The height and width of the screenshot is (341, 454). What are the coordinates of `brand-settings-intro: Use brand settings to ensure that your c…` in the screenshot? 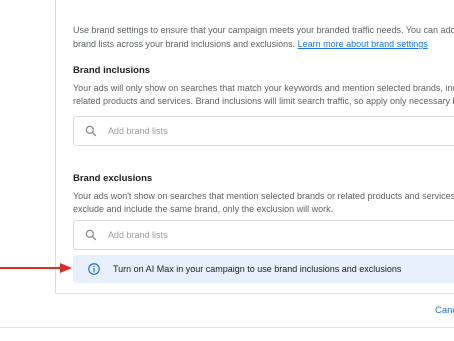 It's located at (263, 37).